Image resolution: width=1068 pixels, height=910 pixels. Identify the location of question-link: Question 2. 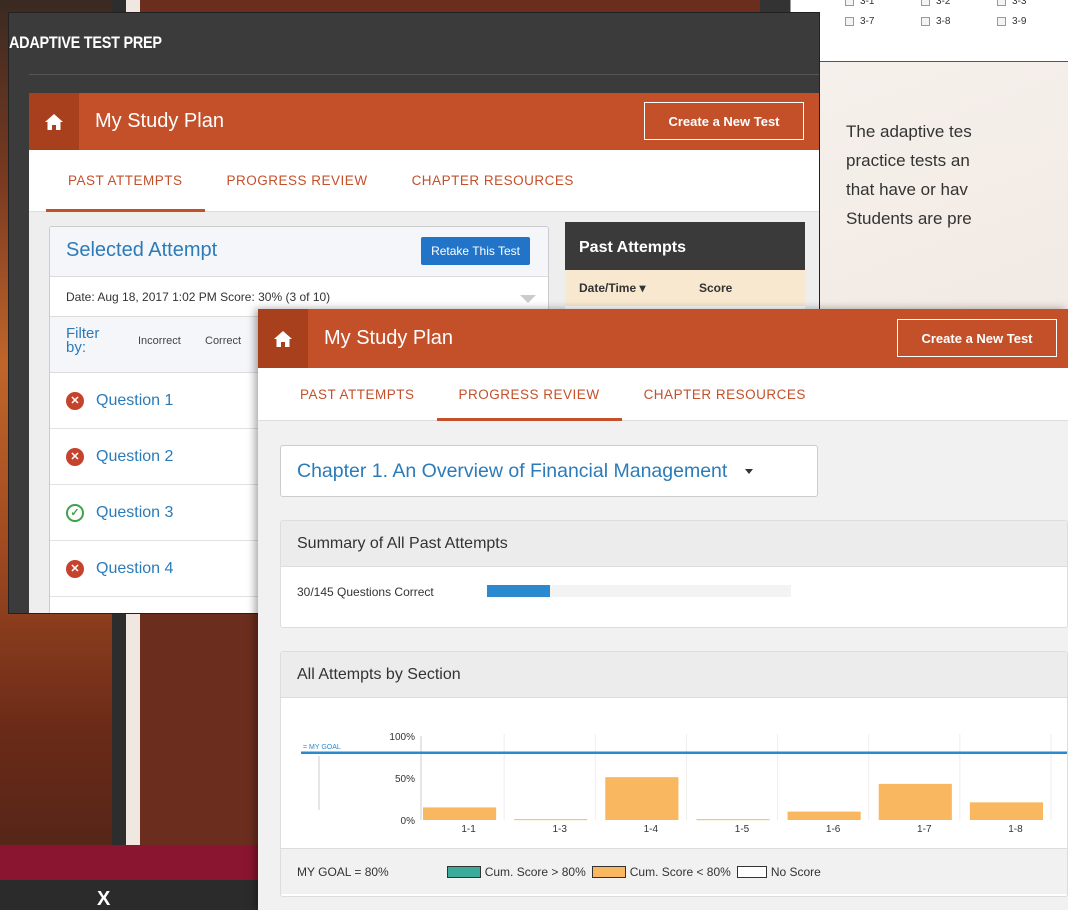
(134, 457).